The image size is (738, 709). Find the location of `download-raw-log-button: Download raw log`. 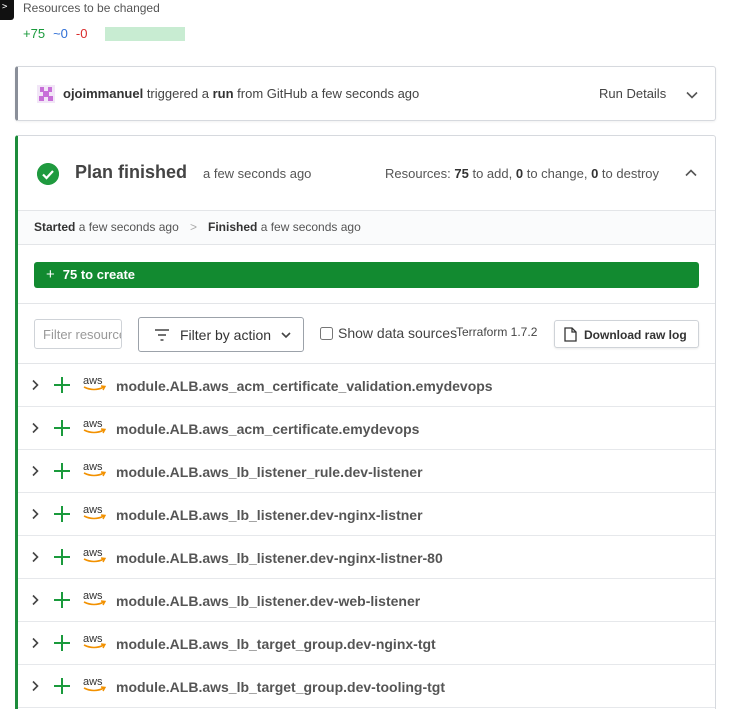

download-raw-log-button: Download raw log is located at coordinates (626, 334).